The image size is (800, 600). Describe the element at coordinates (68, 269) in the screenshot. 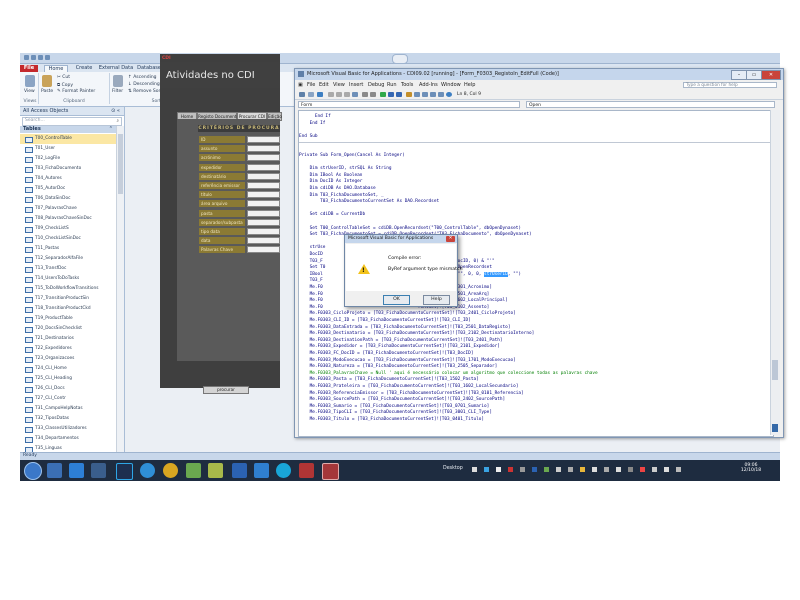

I see `nav-item-t13-transfdoc: T13_TransfDoc` at that location.